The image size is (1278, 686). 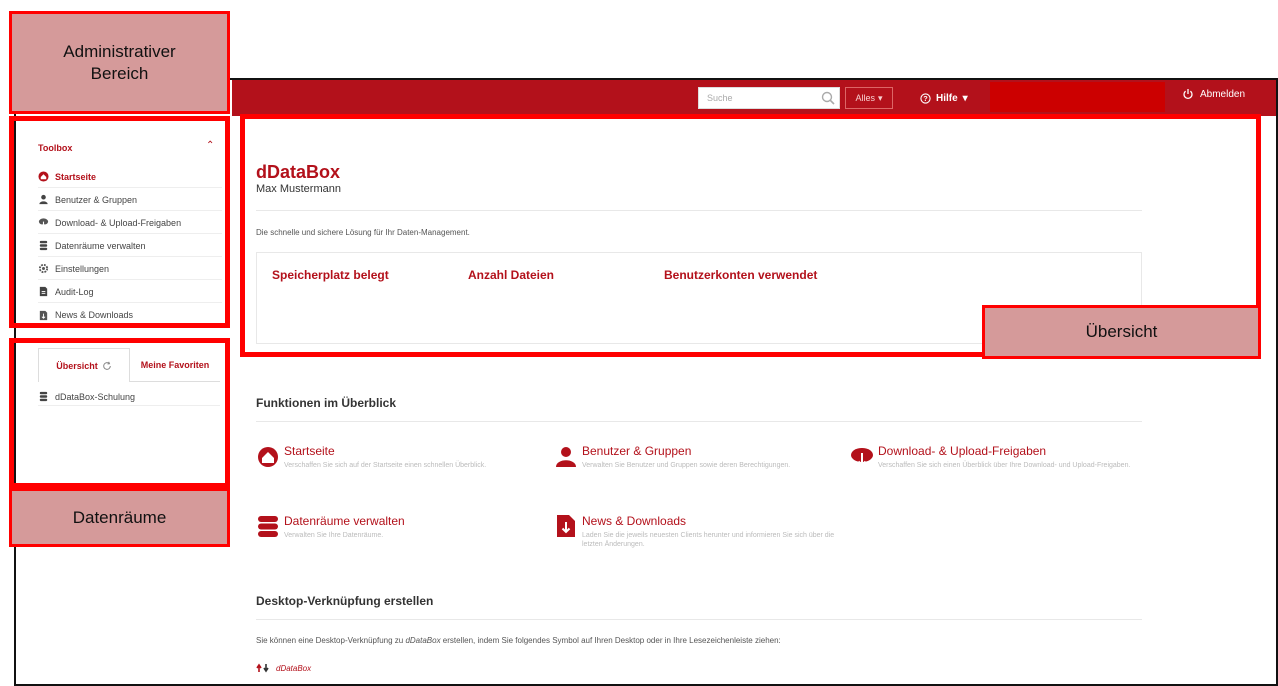 I want to click on power-icon, so click(x=1188, y=94).